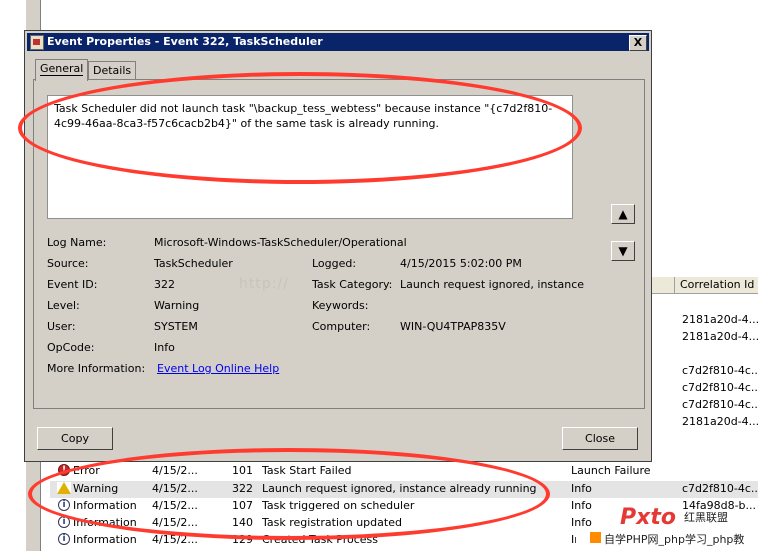 Image resolution: width=758 pixels, height=551 pixels. What do you see at coordinates (352, 284) in the screenshot?
I see `task-category-label: Task Category:` at bounding box center [352, 284].